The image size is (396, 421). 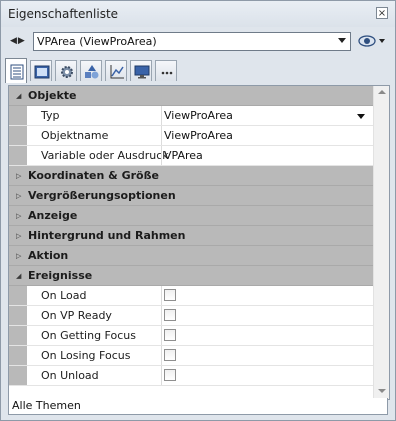 I want to click on window-title: Eigenschaftenliste, so click(x=63, y=14).